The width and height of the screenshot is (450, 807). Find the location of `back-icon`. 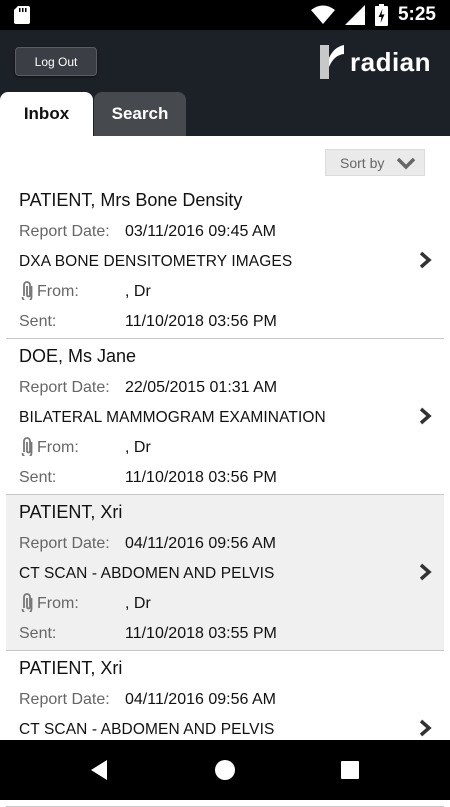

back-icon is located at coordinates (99, 770).